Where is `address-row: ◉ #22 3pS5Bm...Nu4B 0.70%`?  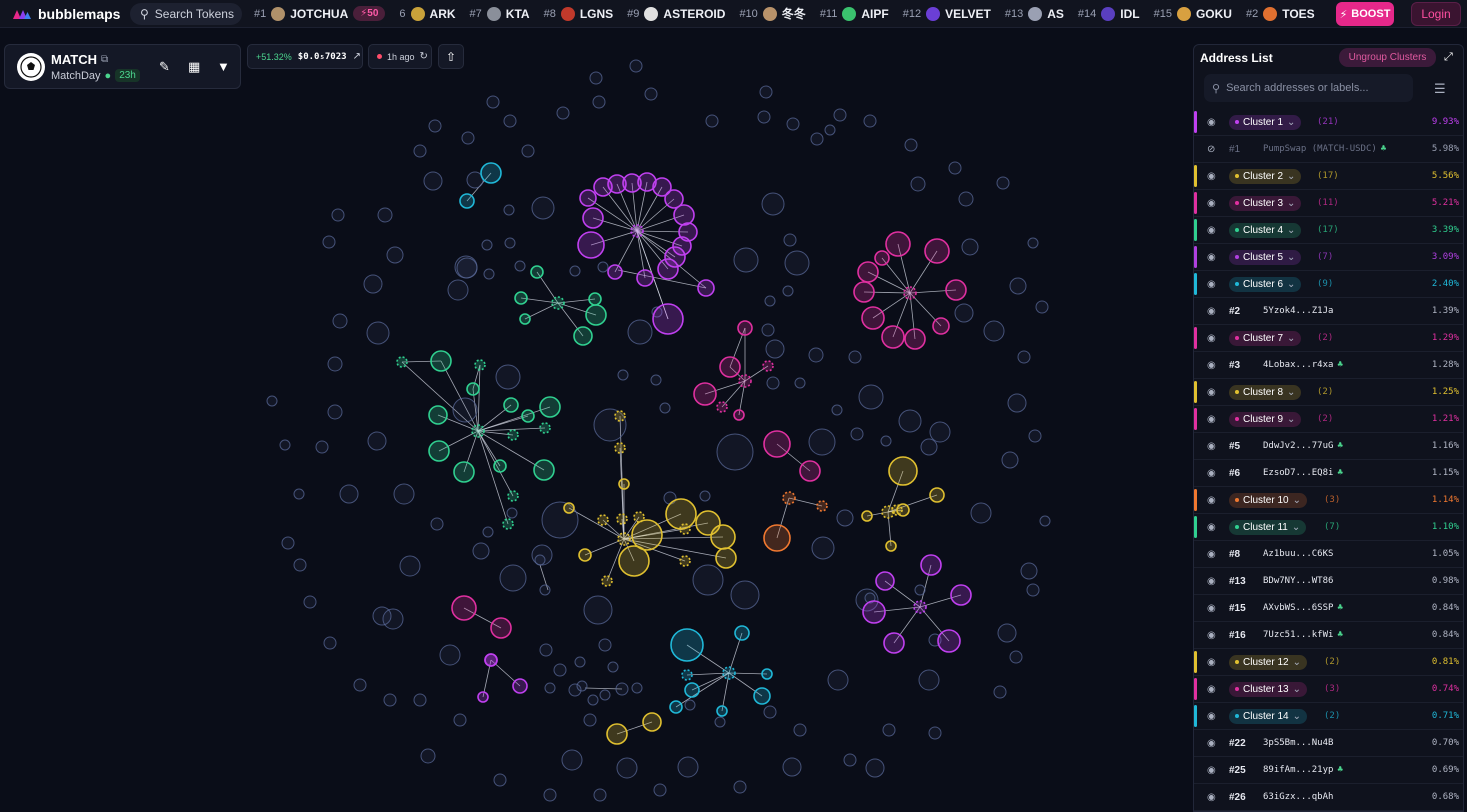
address-row: ◉ #22 3pS5Bm...Nu4B 0.70% is located at coordinates (1328, 743).